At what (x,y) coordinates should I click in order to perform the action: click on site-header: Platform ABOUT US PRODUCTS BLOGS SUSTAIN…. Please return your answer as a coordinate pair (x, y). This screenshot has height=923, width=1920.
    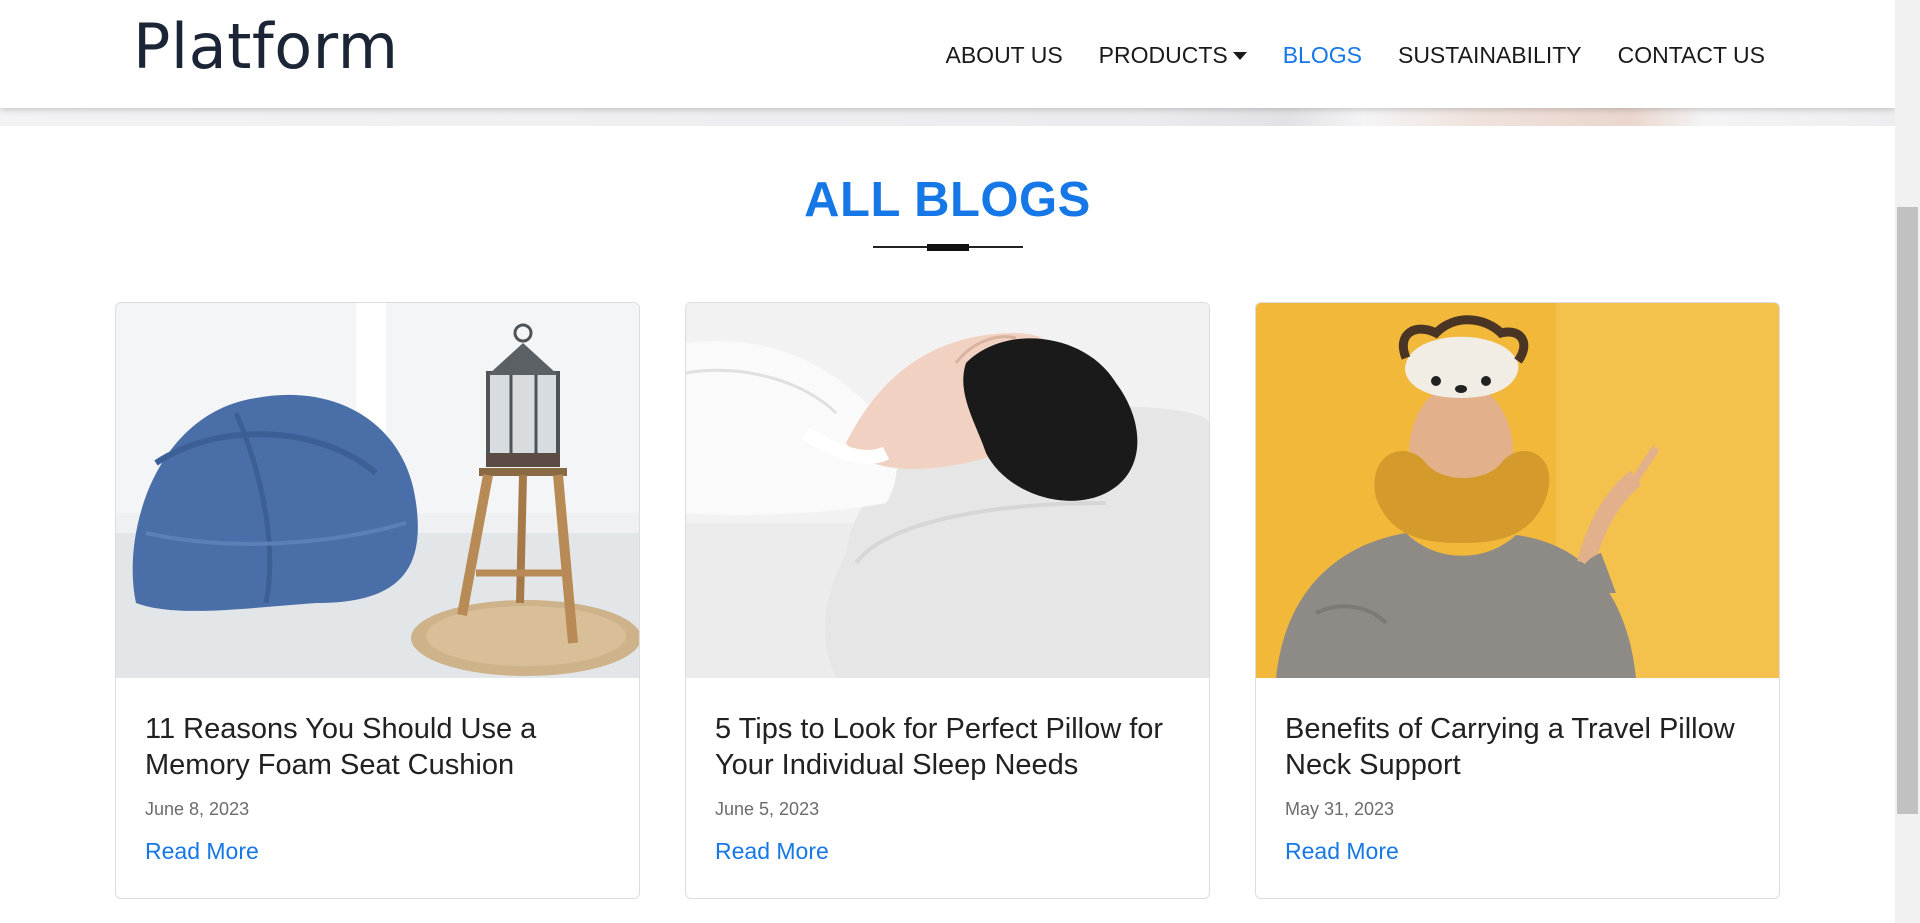
    Looking at the image, I should click on (947, 54).